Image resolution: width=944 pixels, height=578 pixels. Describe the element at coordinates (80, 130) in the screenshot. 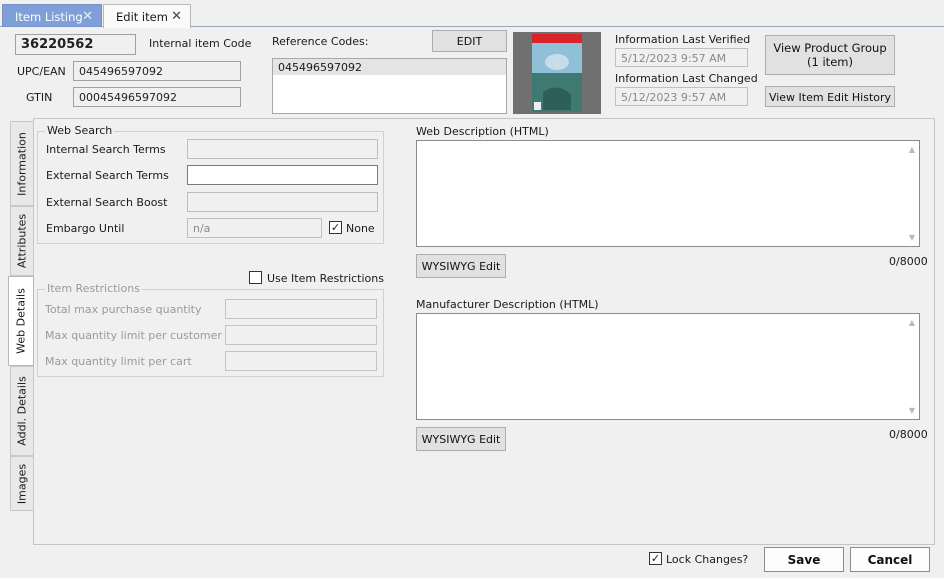

I see `web-search-title: Web Search` at that location.